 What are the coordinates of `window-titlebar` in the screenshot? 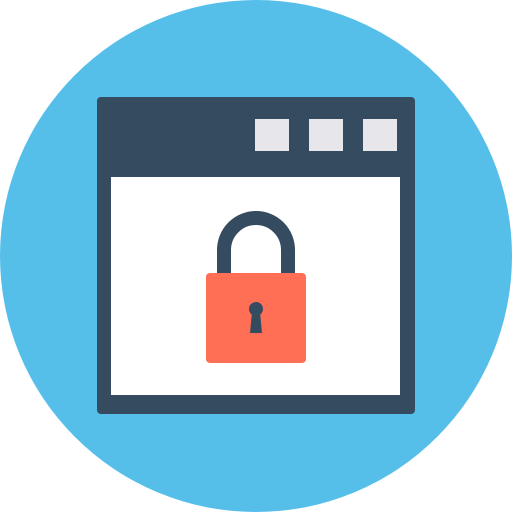 It's located at (256, 136).